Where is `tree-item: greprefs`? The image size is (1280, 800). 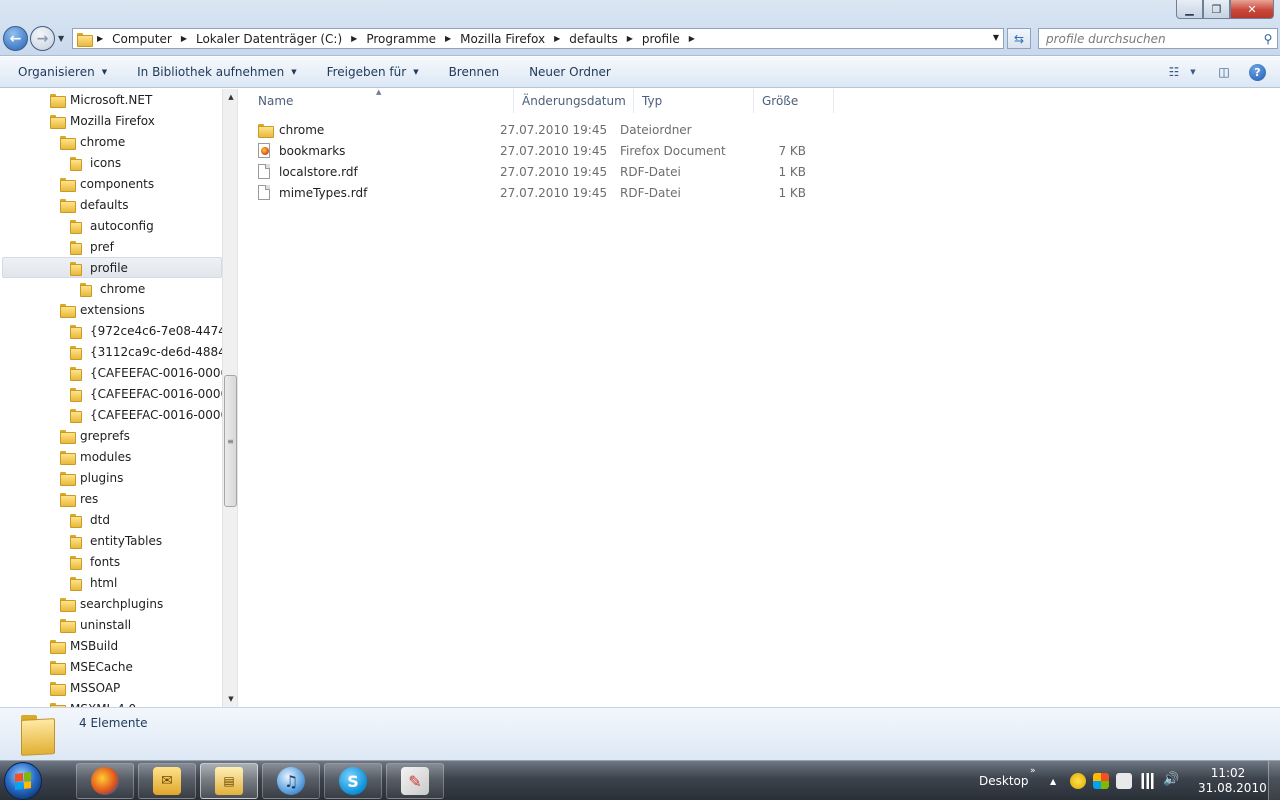
tree-item: greprefs is located at coordinates (95, 435).